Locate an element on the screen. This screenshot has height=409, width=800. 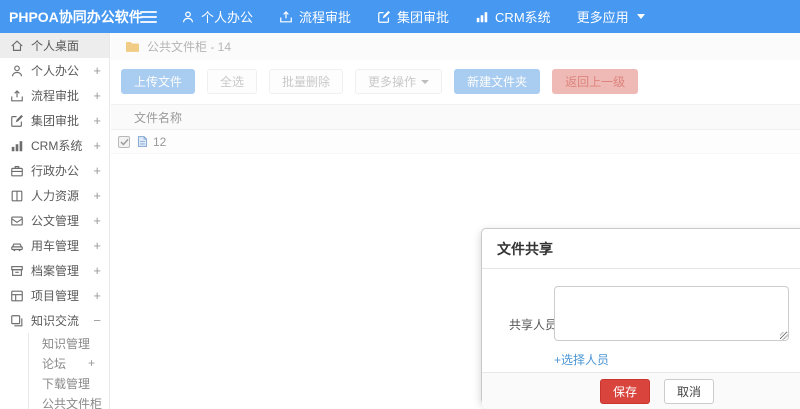
sidebar-item-admin-office: 行政办公 + is located at coordinates (54, 170).